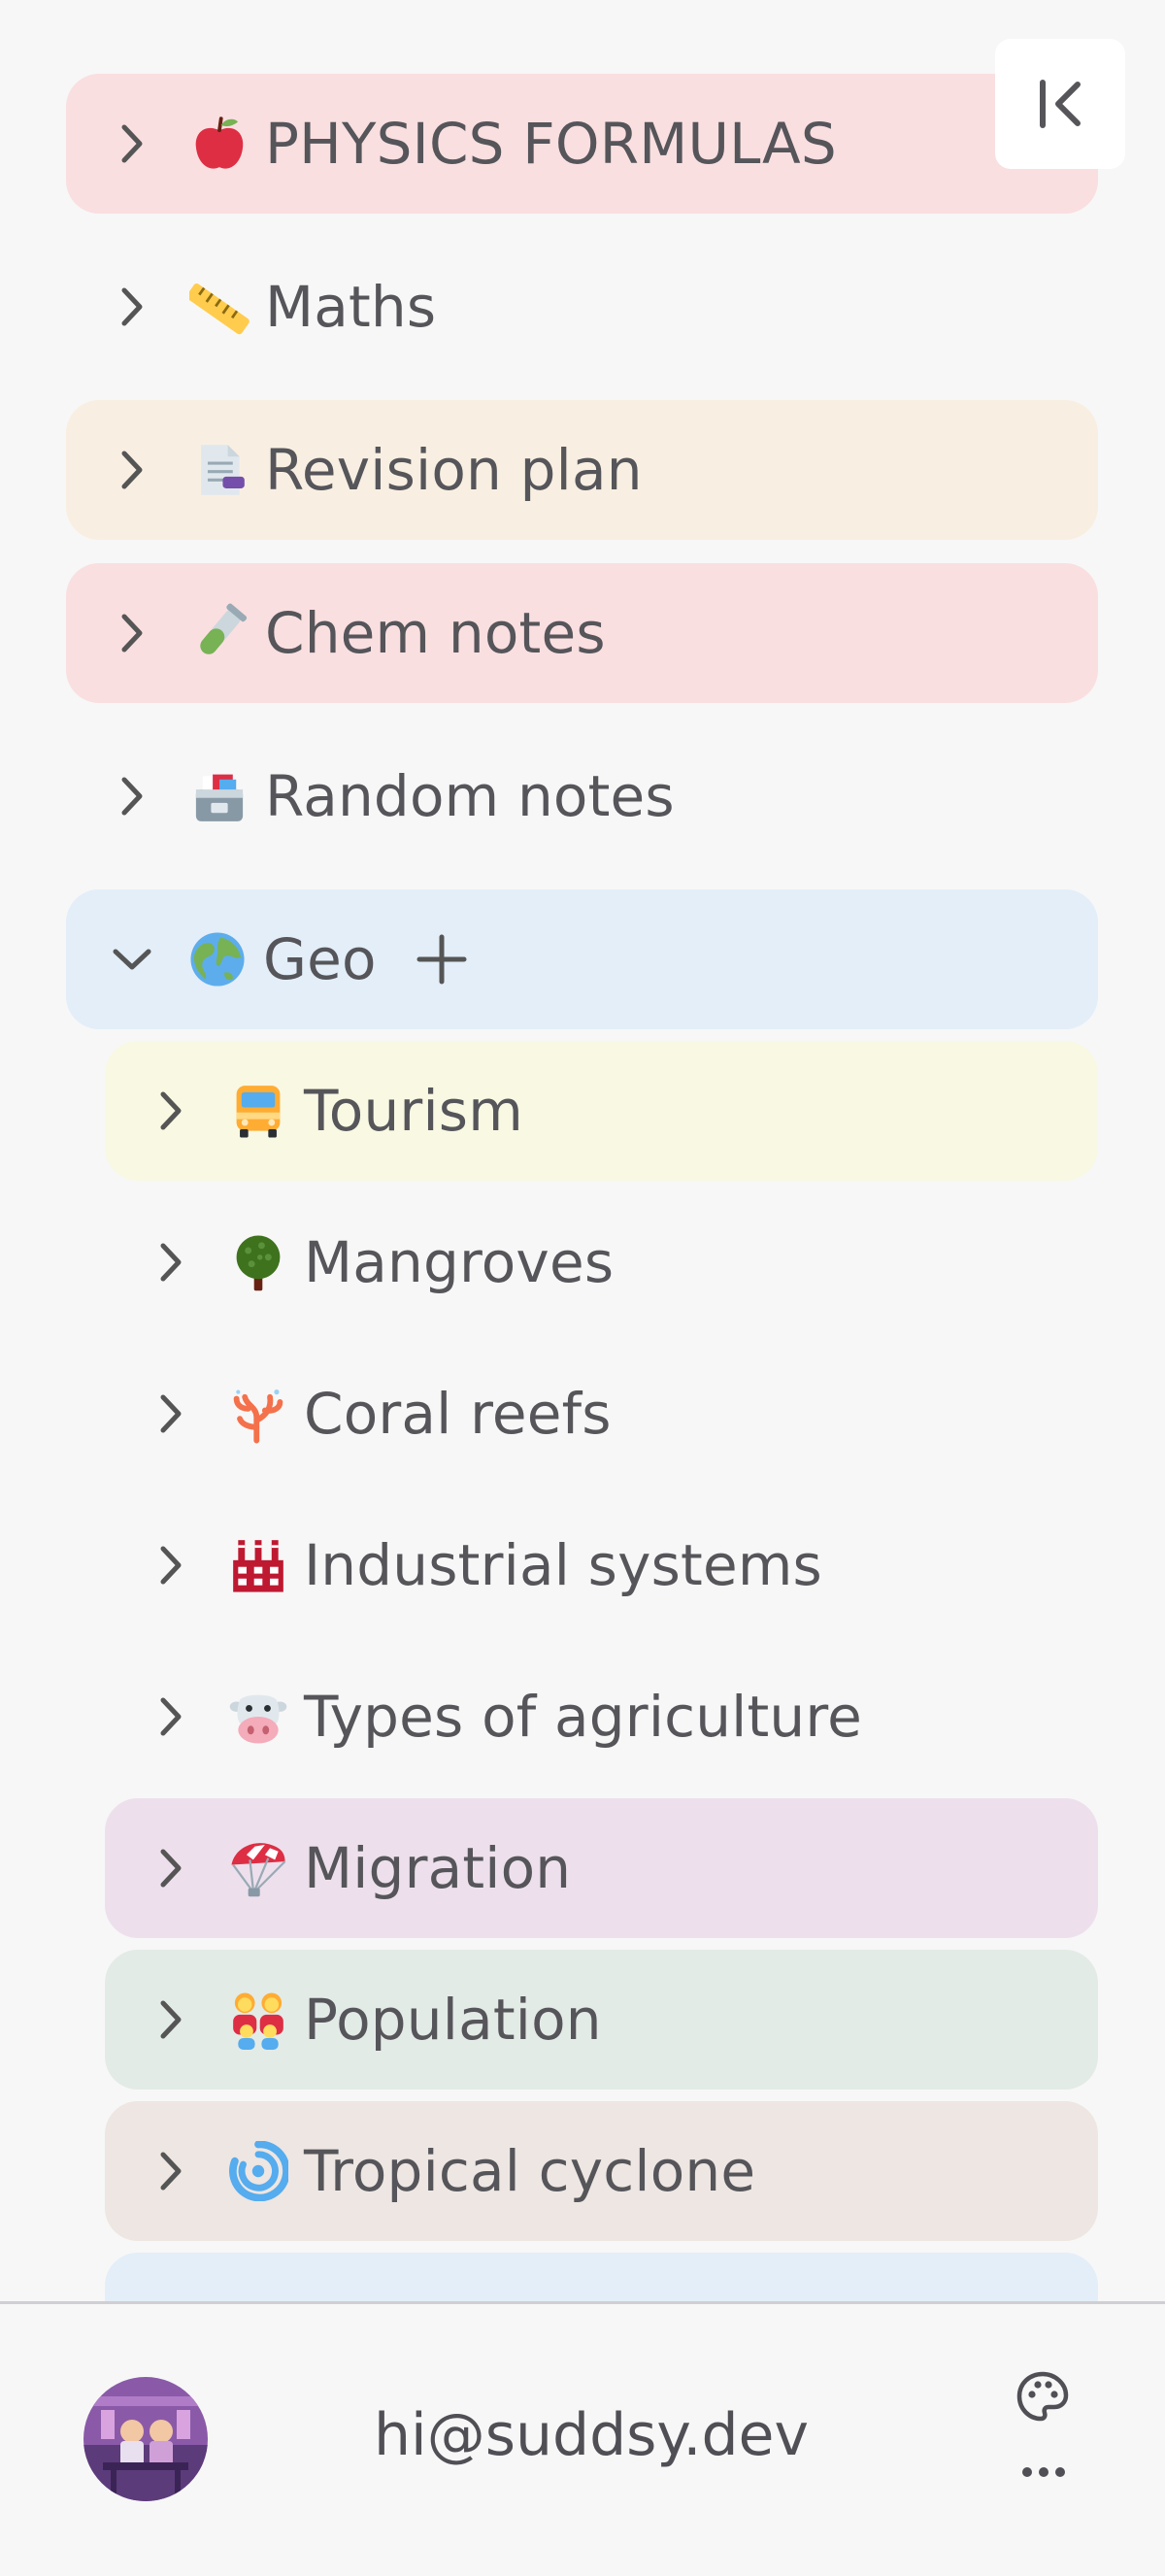 This screenshot has height=2576, width=1165. Describe the element at coordinates (219, 144) in the screenshot. I see `red-apple-icon` at that location.